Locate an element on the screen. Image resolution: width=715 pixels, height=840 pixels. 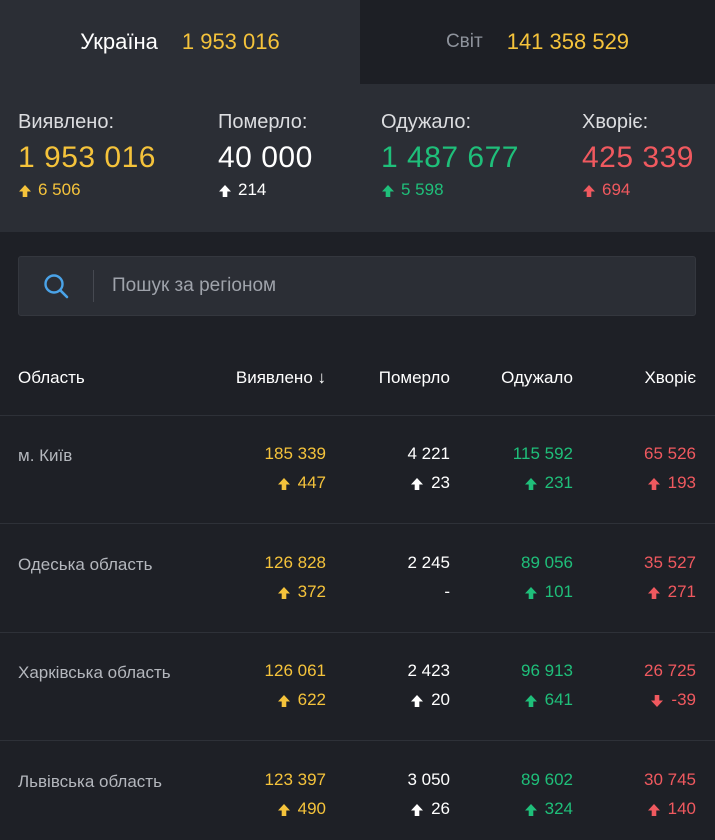
stat-detected-value: 1 953 016 is located at coordinates (87, 157).